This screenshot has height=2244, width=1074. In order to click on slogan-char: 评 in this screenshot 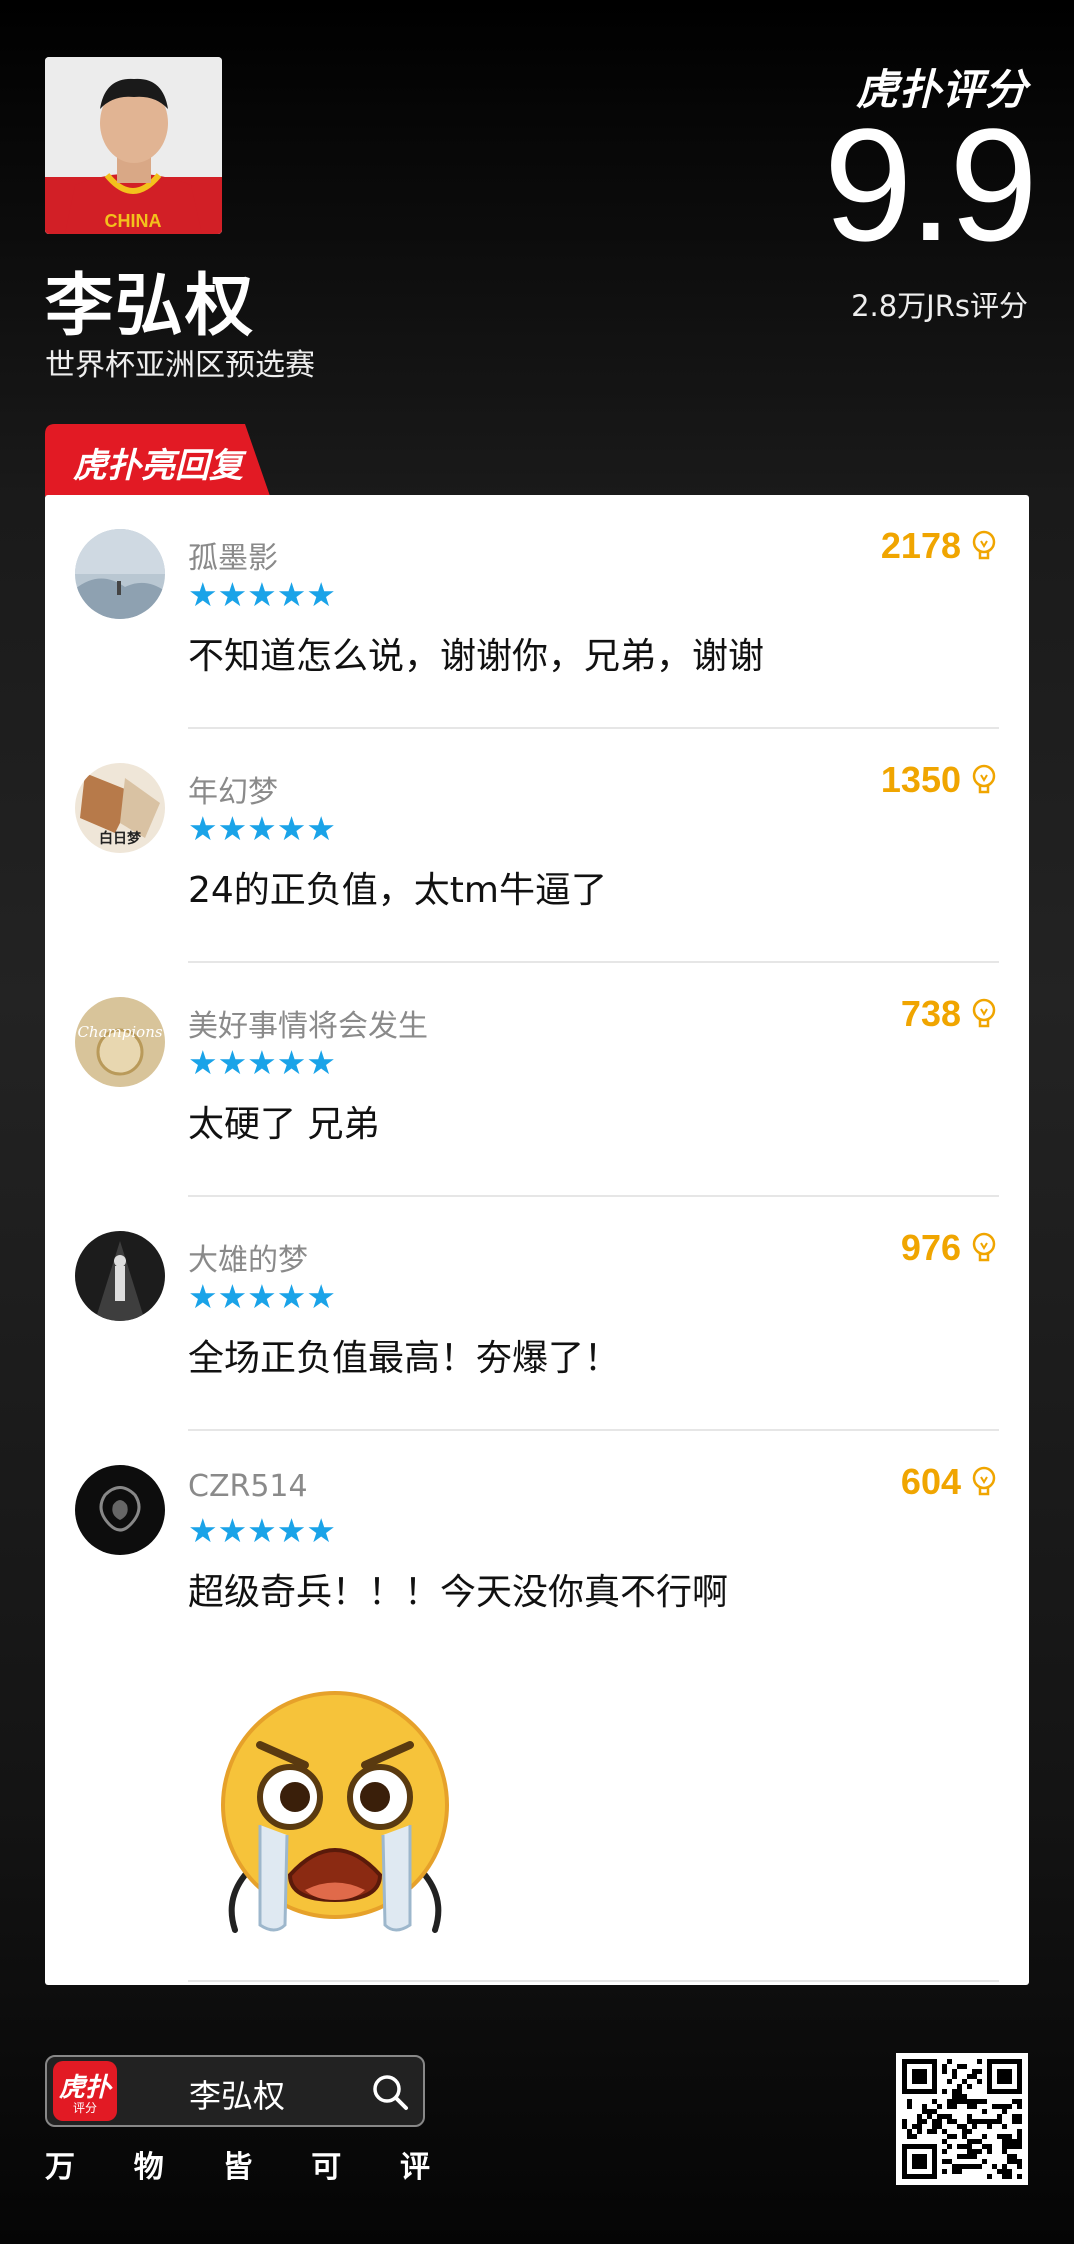, I will do `click(415, 2167)`.